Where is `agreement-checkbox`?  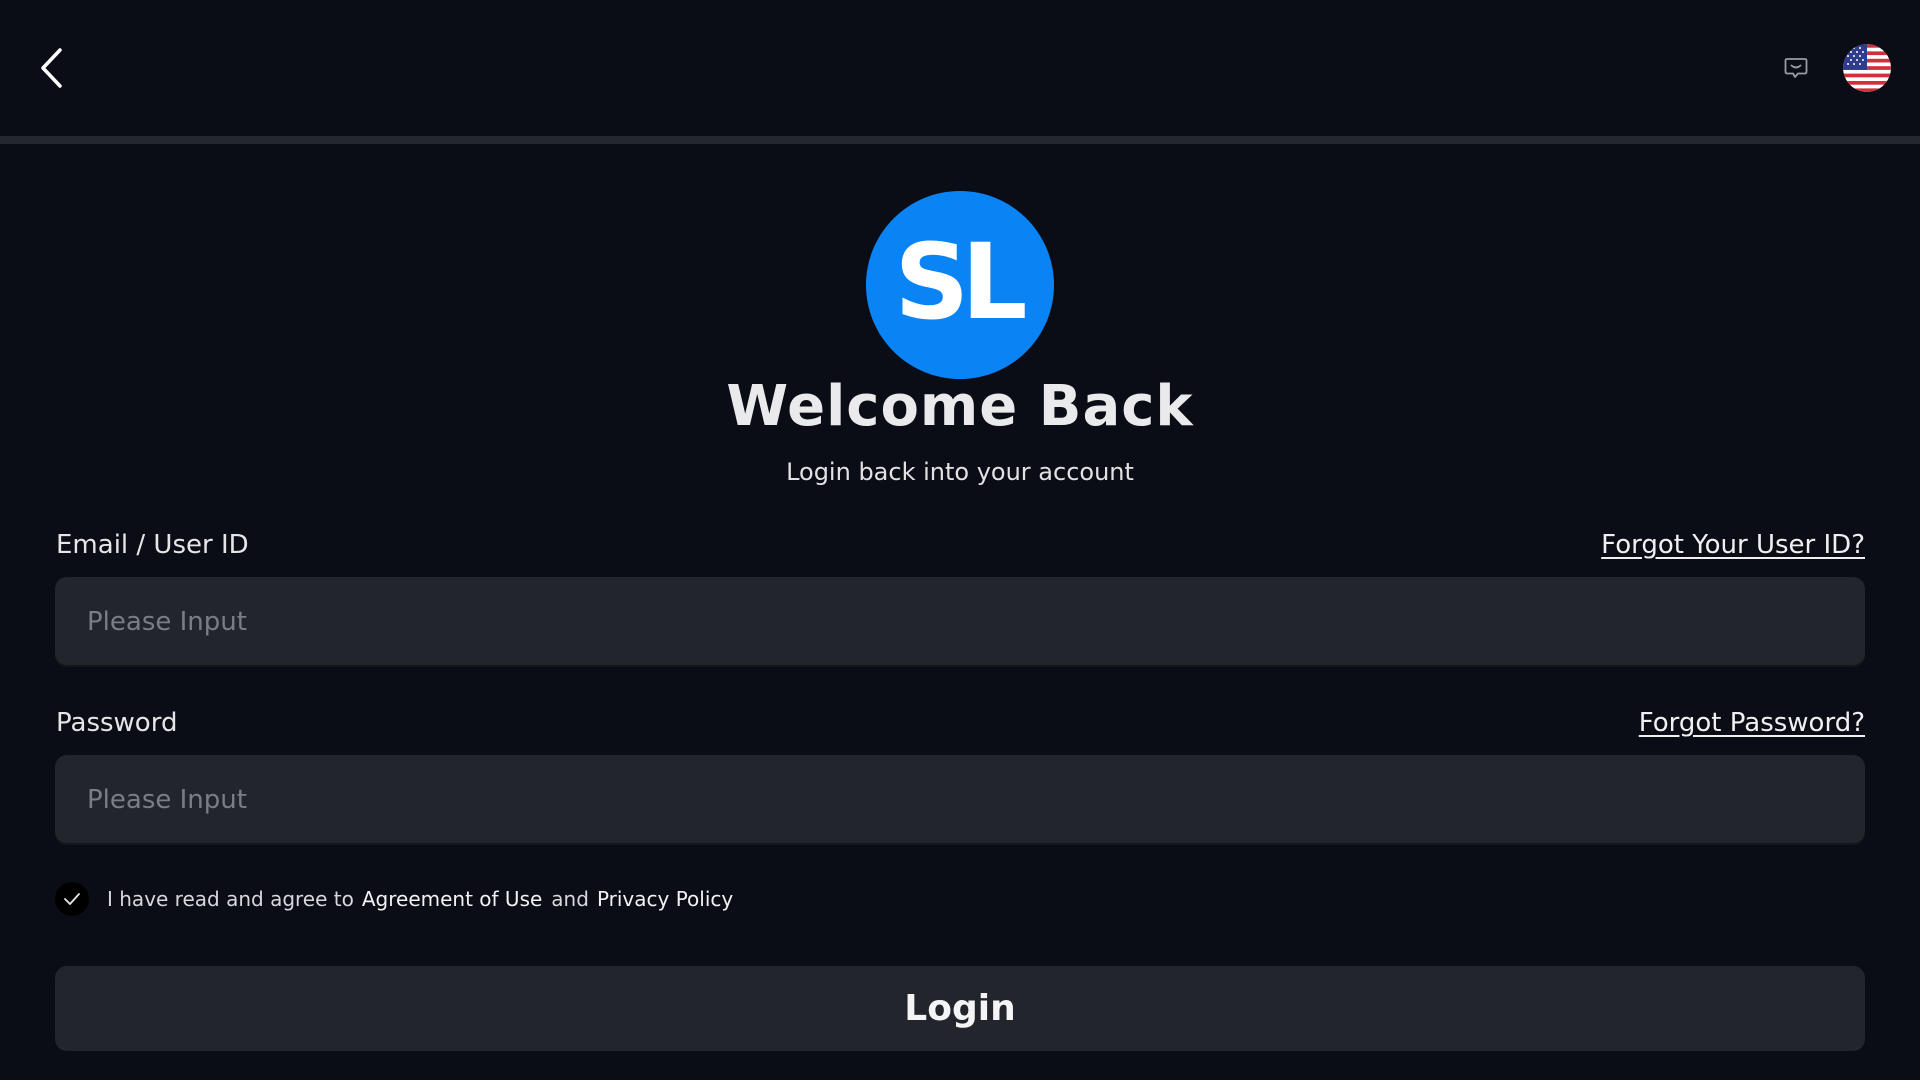 agreement-checkbox is located at coordinates (72, 899).